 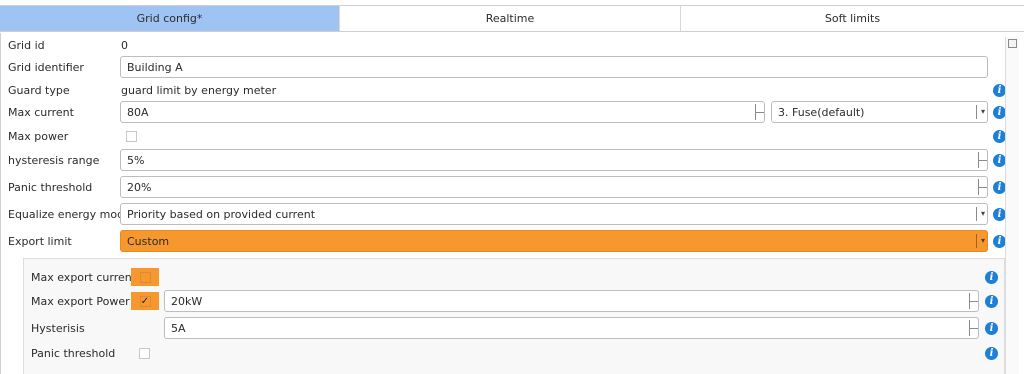 I want to click on grid-id-label: Grid id, so click(x=26, y=45).